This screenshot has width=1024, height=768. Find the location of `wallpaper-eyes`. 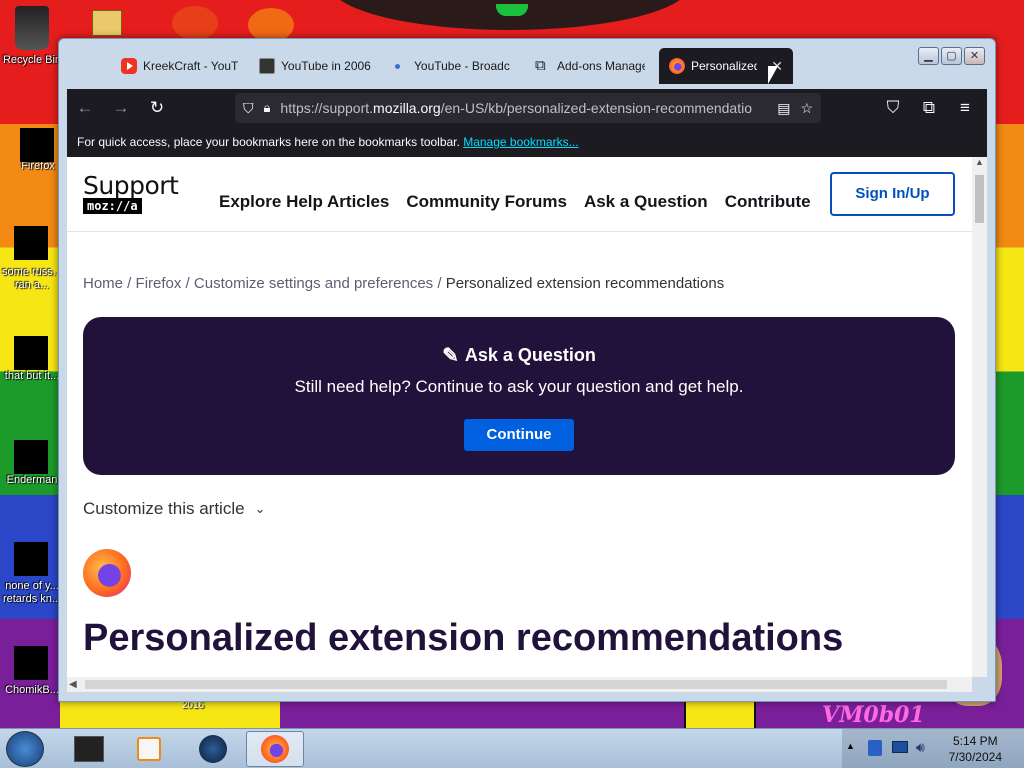

wallpaper-eyes is located at coordinates (512, 10).